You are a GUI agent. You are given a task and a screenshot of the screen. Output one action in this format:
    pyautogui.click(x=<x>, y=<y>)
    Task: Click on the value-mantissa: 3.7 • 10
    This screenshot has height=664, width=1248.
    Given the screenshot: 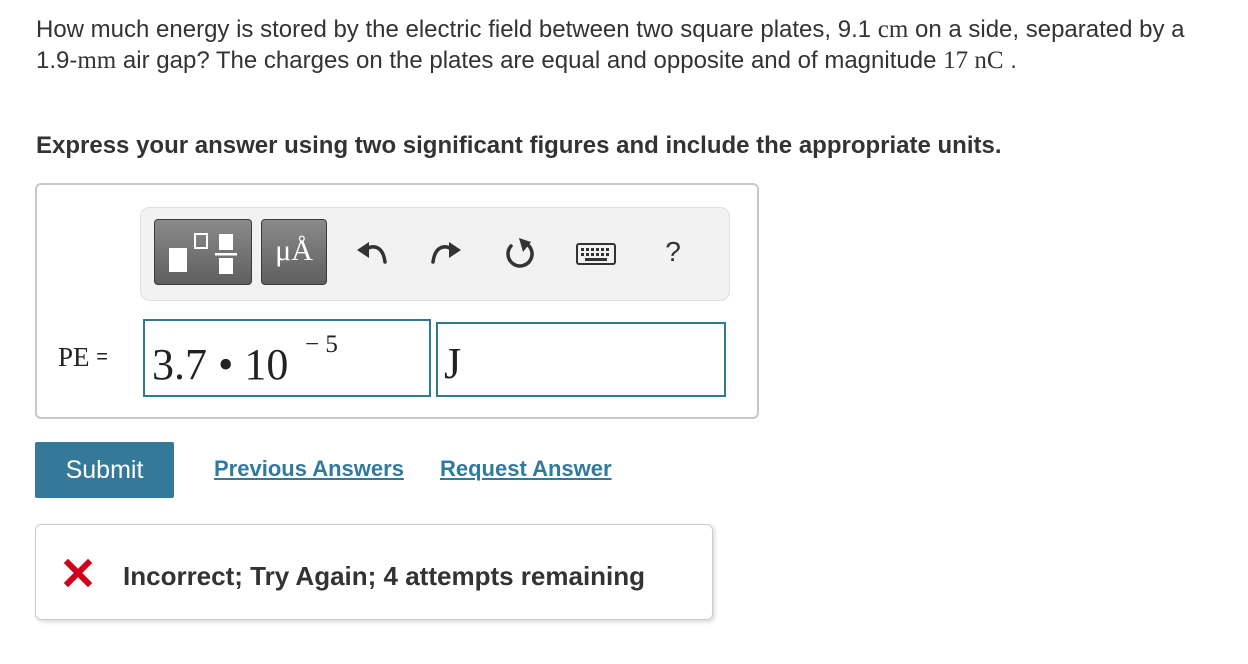 What is the action you would take?
    pyautogui.click(x=220, y=364)
    